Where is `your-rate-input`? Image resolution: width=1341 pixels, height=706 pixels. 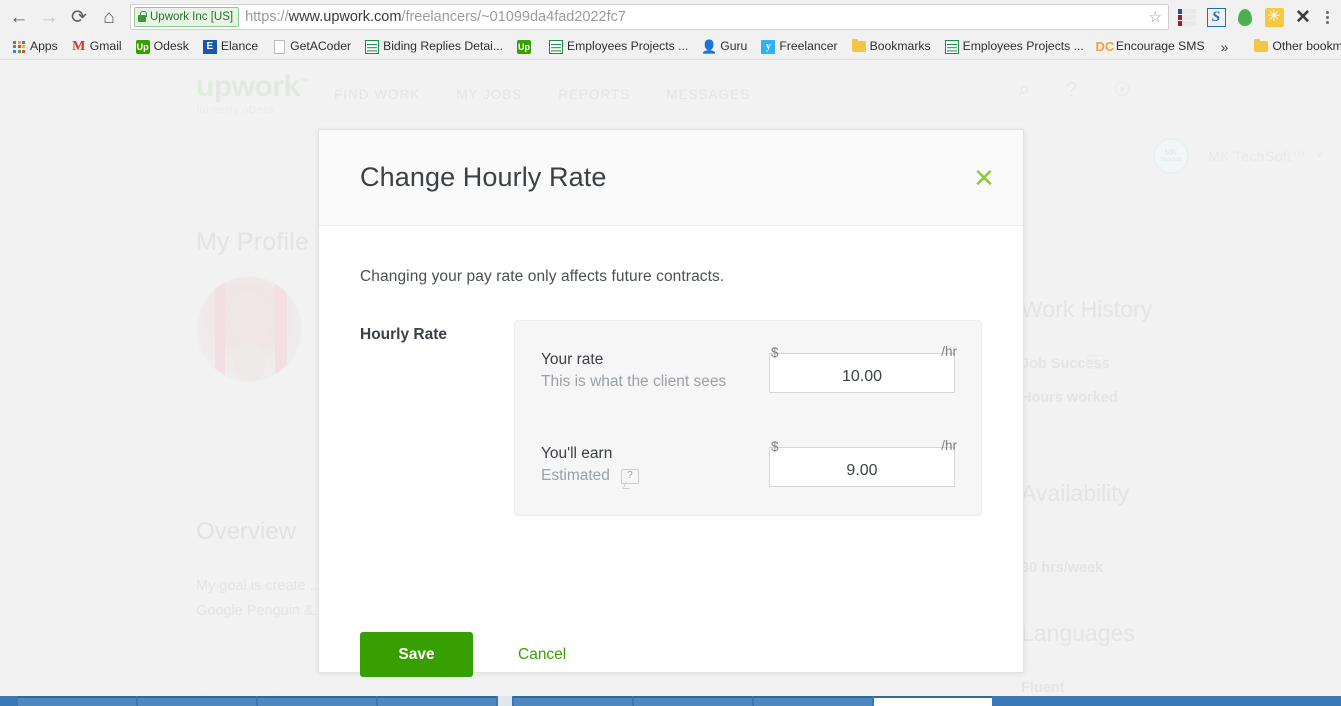
your-rate-input is located at coordinates (862, 373).